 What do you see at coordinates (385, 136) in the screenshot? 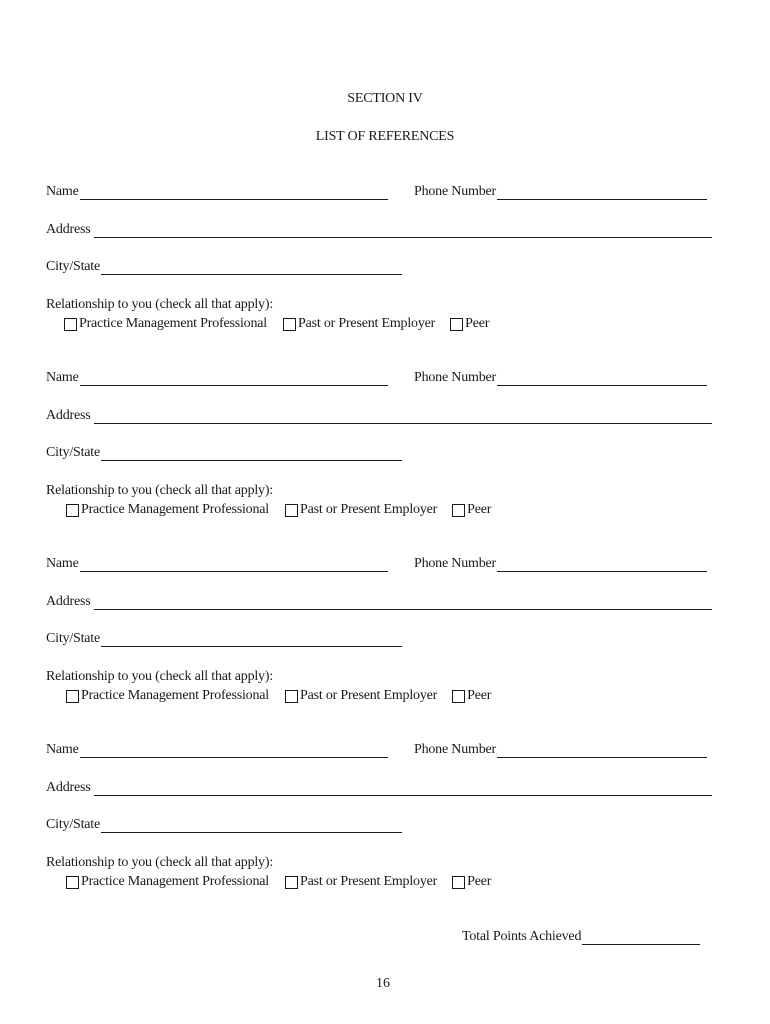
I see `page-title: LIST OF REFERENCES` at bounding box center [385, 136].